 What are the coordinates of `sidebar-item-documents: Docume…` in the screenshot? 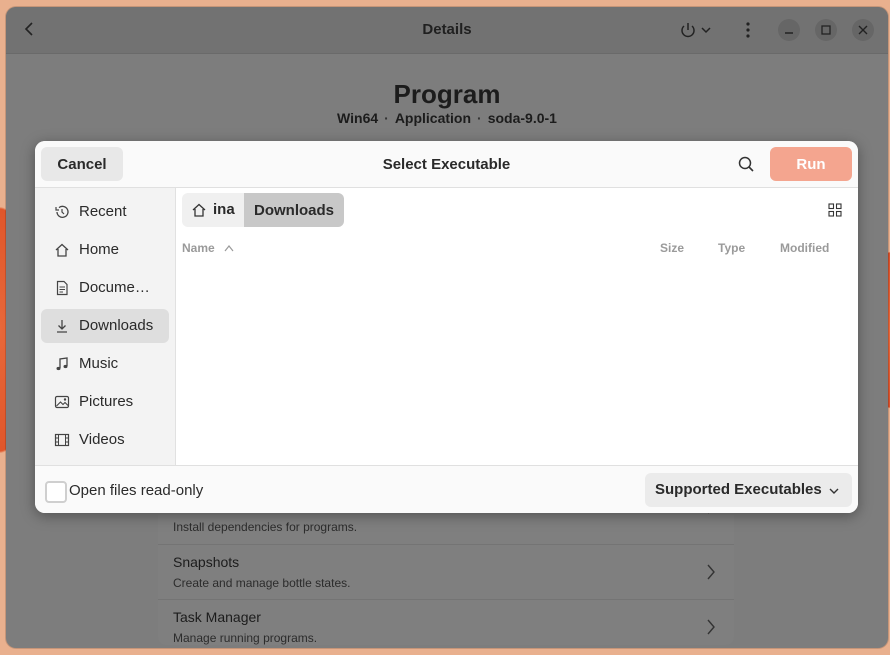 It's located at (105, 288).